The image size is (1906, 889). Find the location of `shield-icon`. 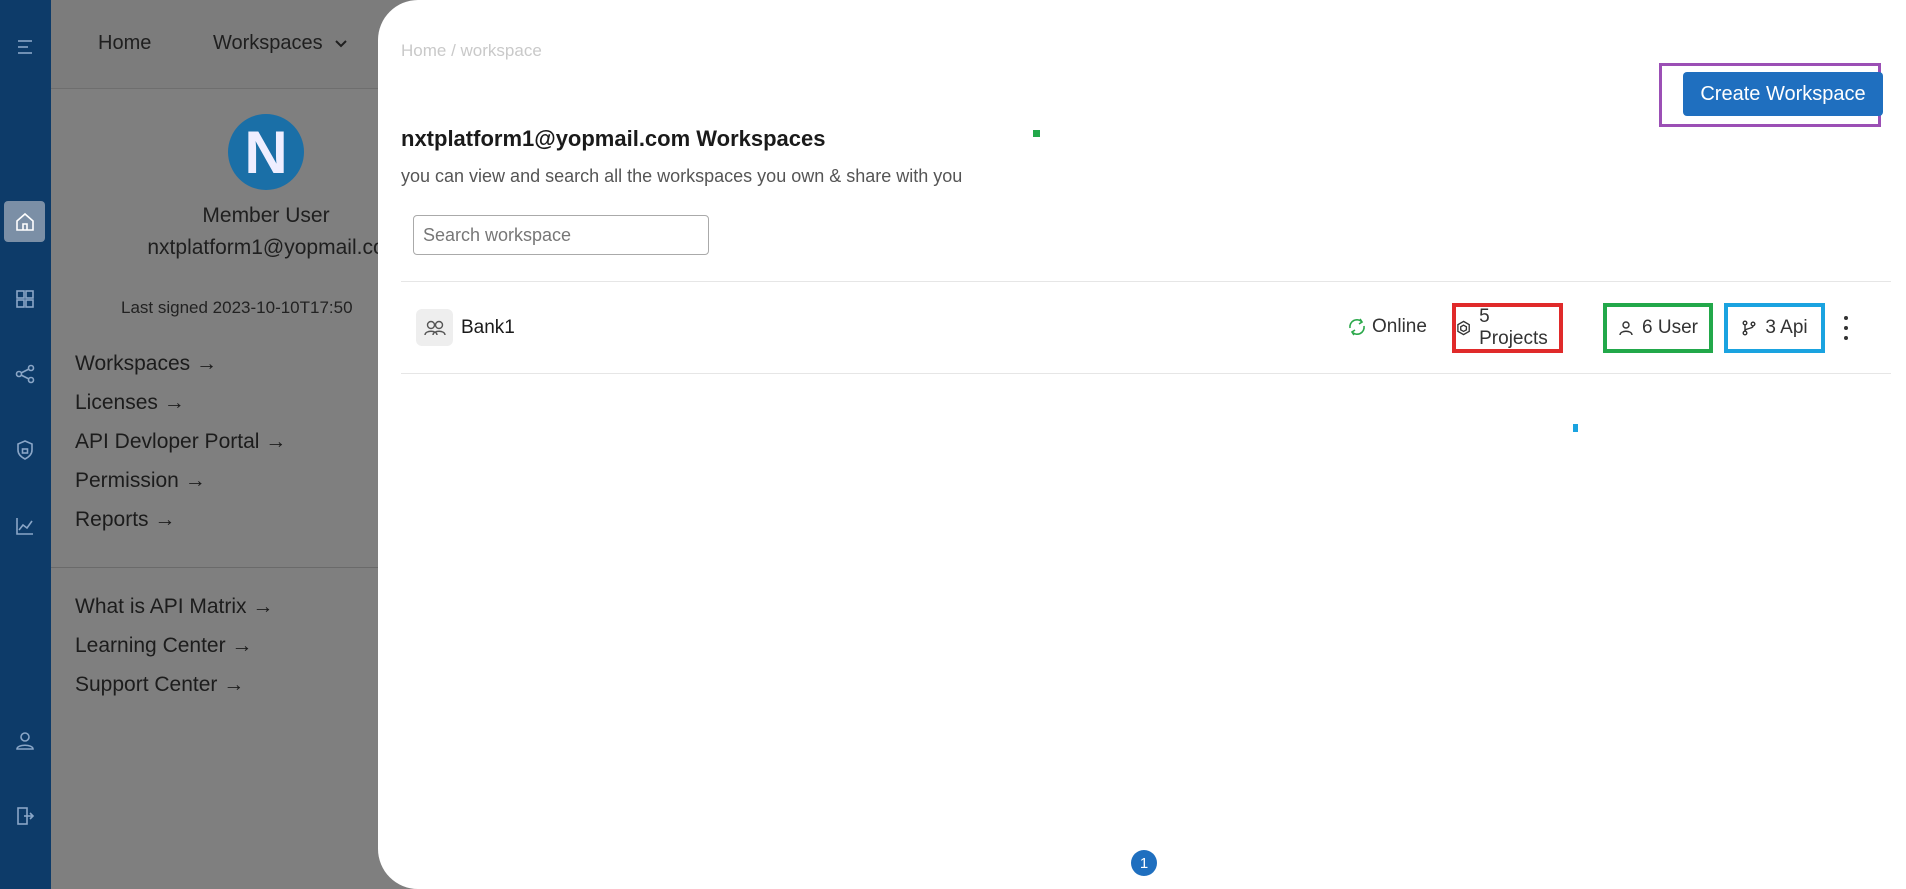

shield-icon is located at coordinates (24, 449).